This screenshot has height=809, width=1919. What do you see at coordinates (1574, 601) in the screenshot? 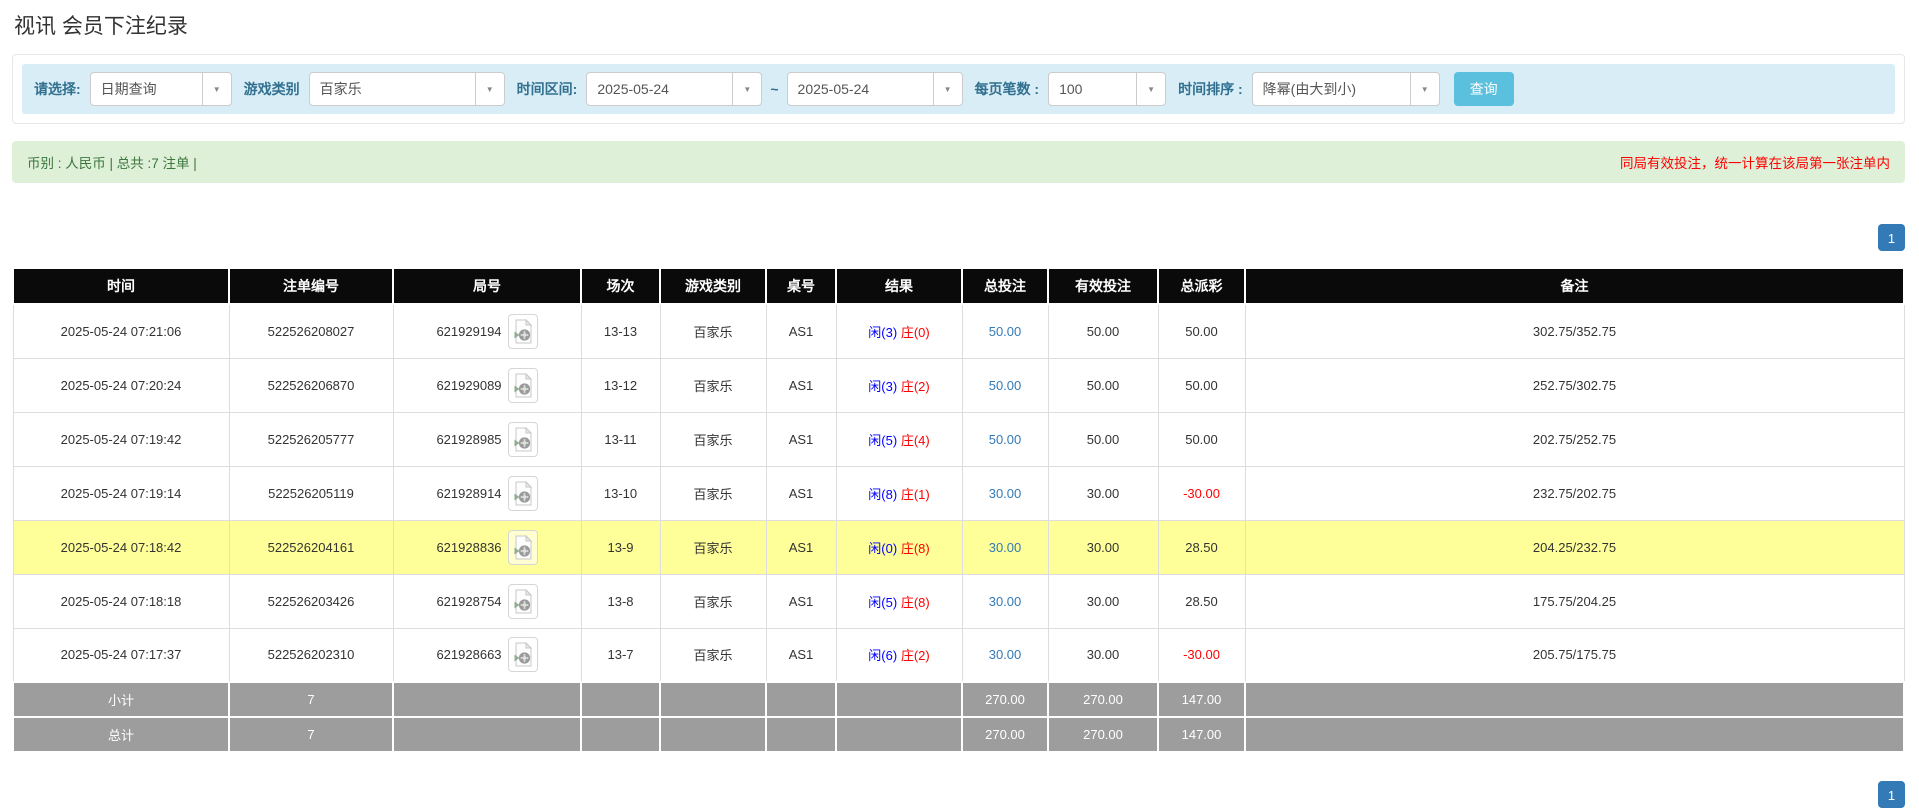
I see `cell-remark: 175.75/204.25` at bounding box center [1574, 601].